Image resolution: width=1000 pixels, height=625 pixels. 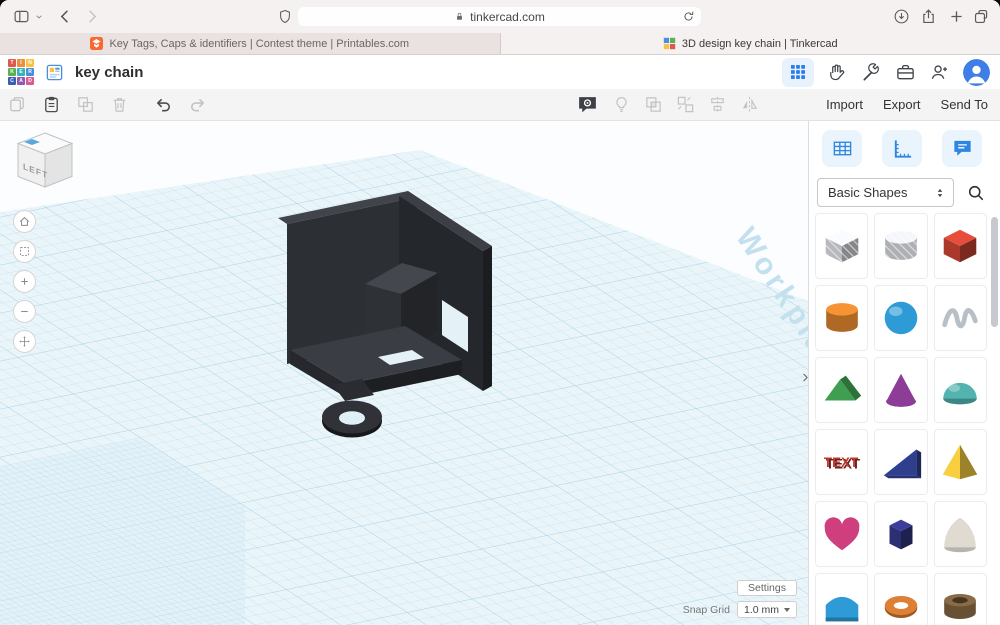 What do you see at coordinates (871, 72) in the screenshot?
I see `wrench-icon` at bounding box center [871, 72].